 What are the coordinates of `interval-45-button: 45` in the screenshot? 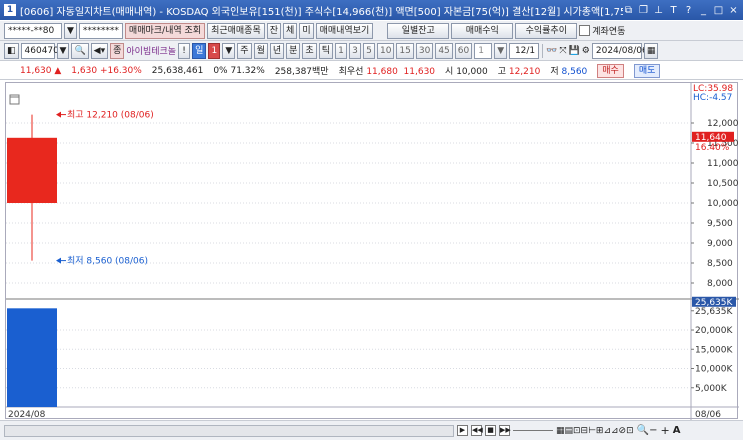 It's located at (444, 50).